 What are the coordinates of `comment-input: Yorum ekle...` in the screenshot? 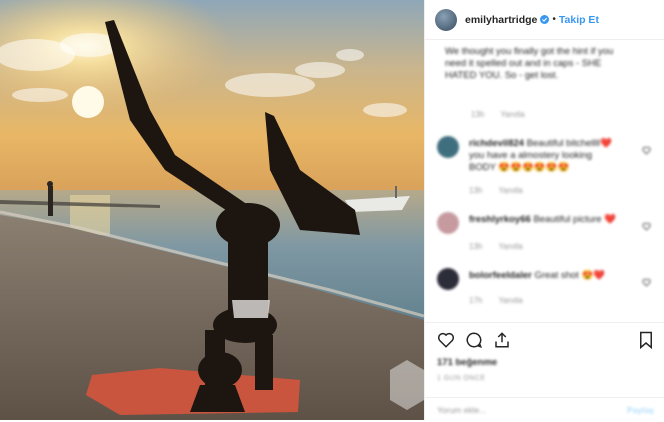 It's located at (461, 410).